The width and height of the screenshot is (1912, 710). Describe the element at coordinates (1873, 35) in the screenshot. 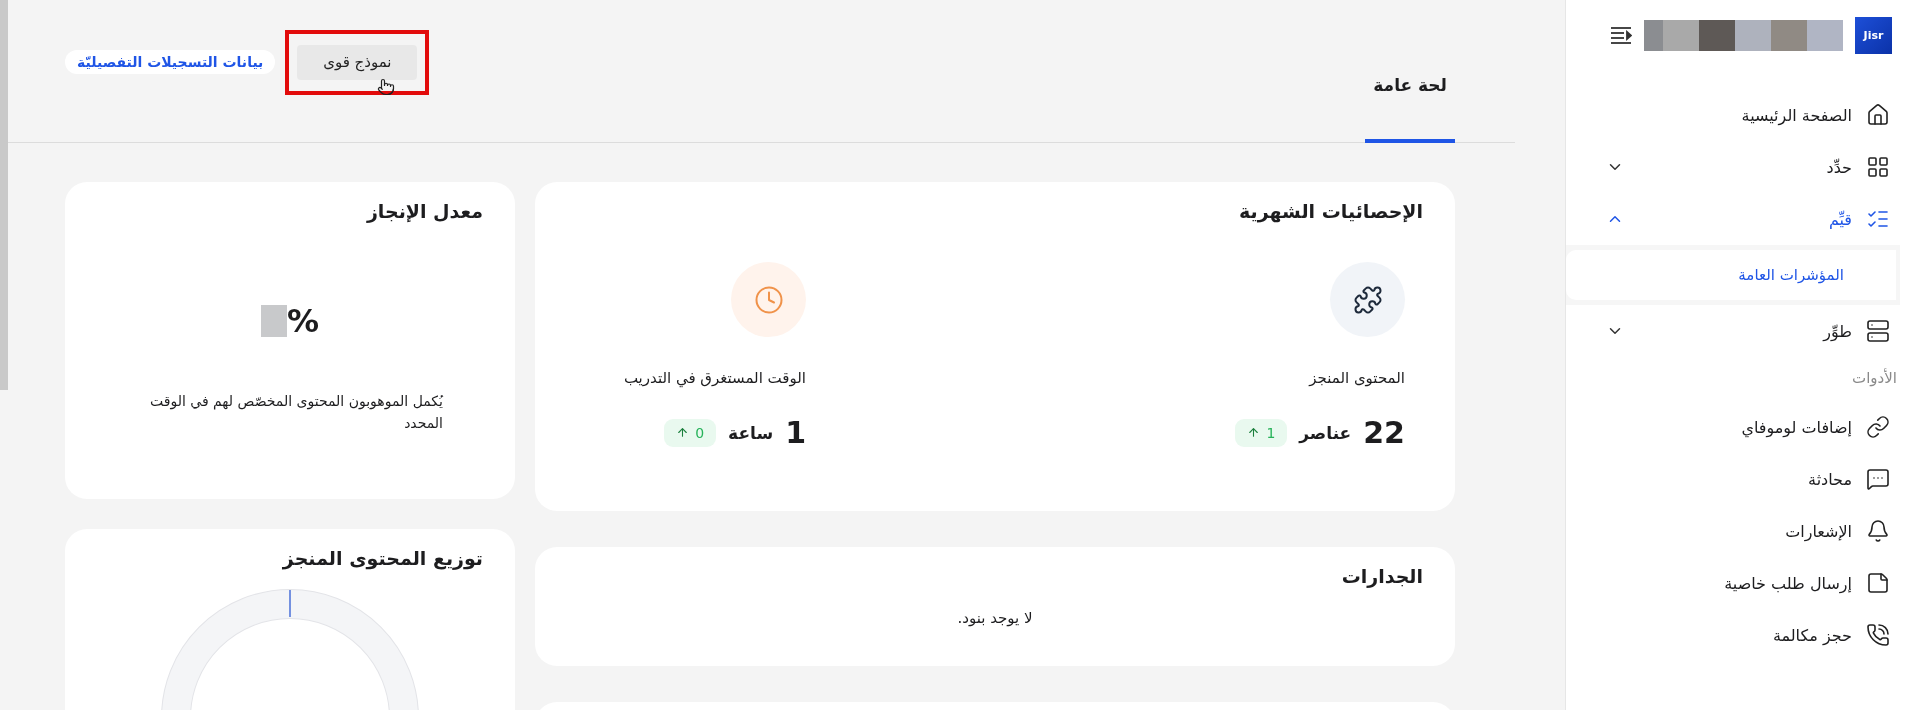

I see `logo: Jisr` at that location.